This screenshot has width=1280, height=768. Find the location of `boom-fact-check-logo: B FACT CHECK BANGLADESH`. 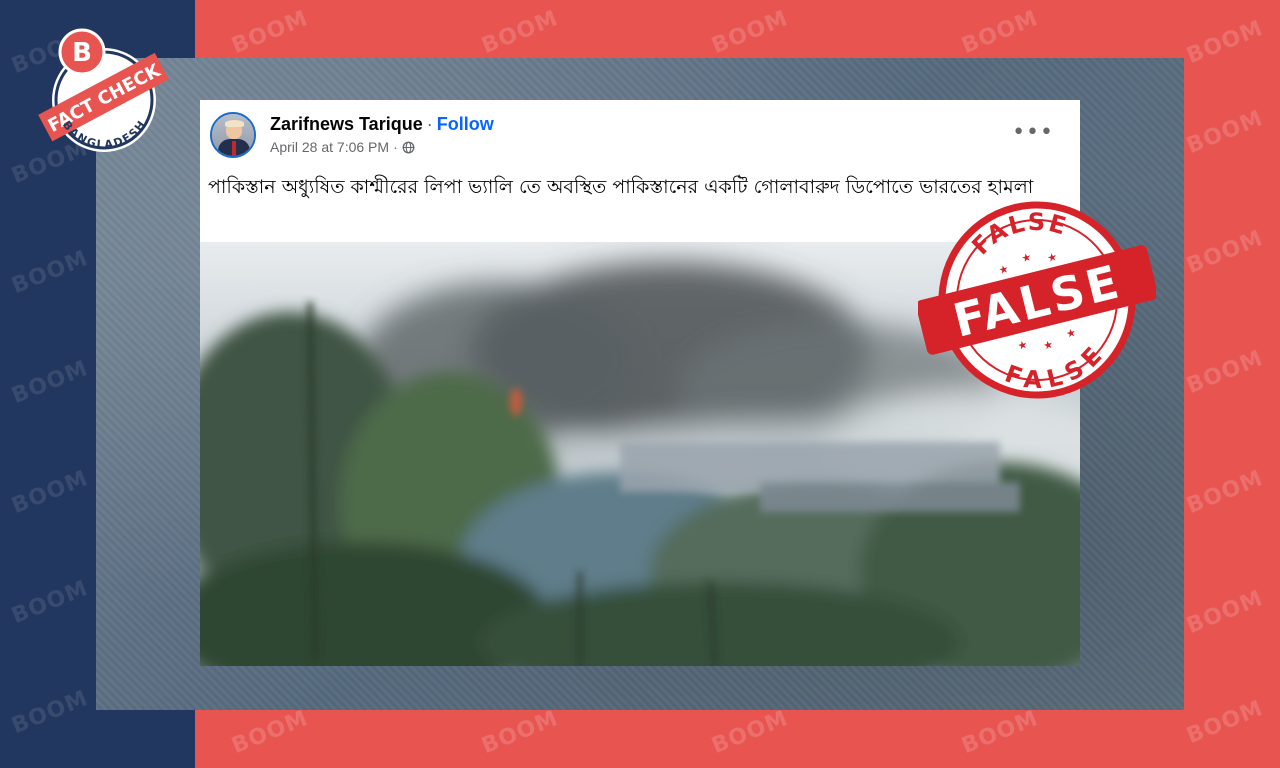

boom-fact-check-logo: B FACT CHECK BANGLADESH is located at coordinates (99, 90).